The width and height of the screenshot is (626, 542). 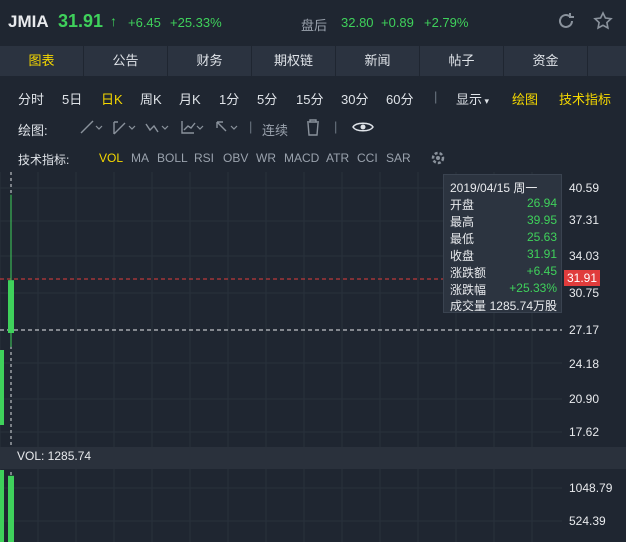 What do you see at coordinates (584, 188) in the screenshot?
I see `price-axis-tick: 40.59` at bounding box center [584, 188].